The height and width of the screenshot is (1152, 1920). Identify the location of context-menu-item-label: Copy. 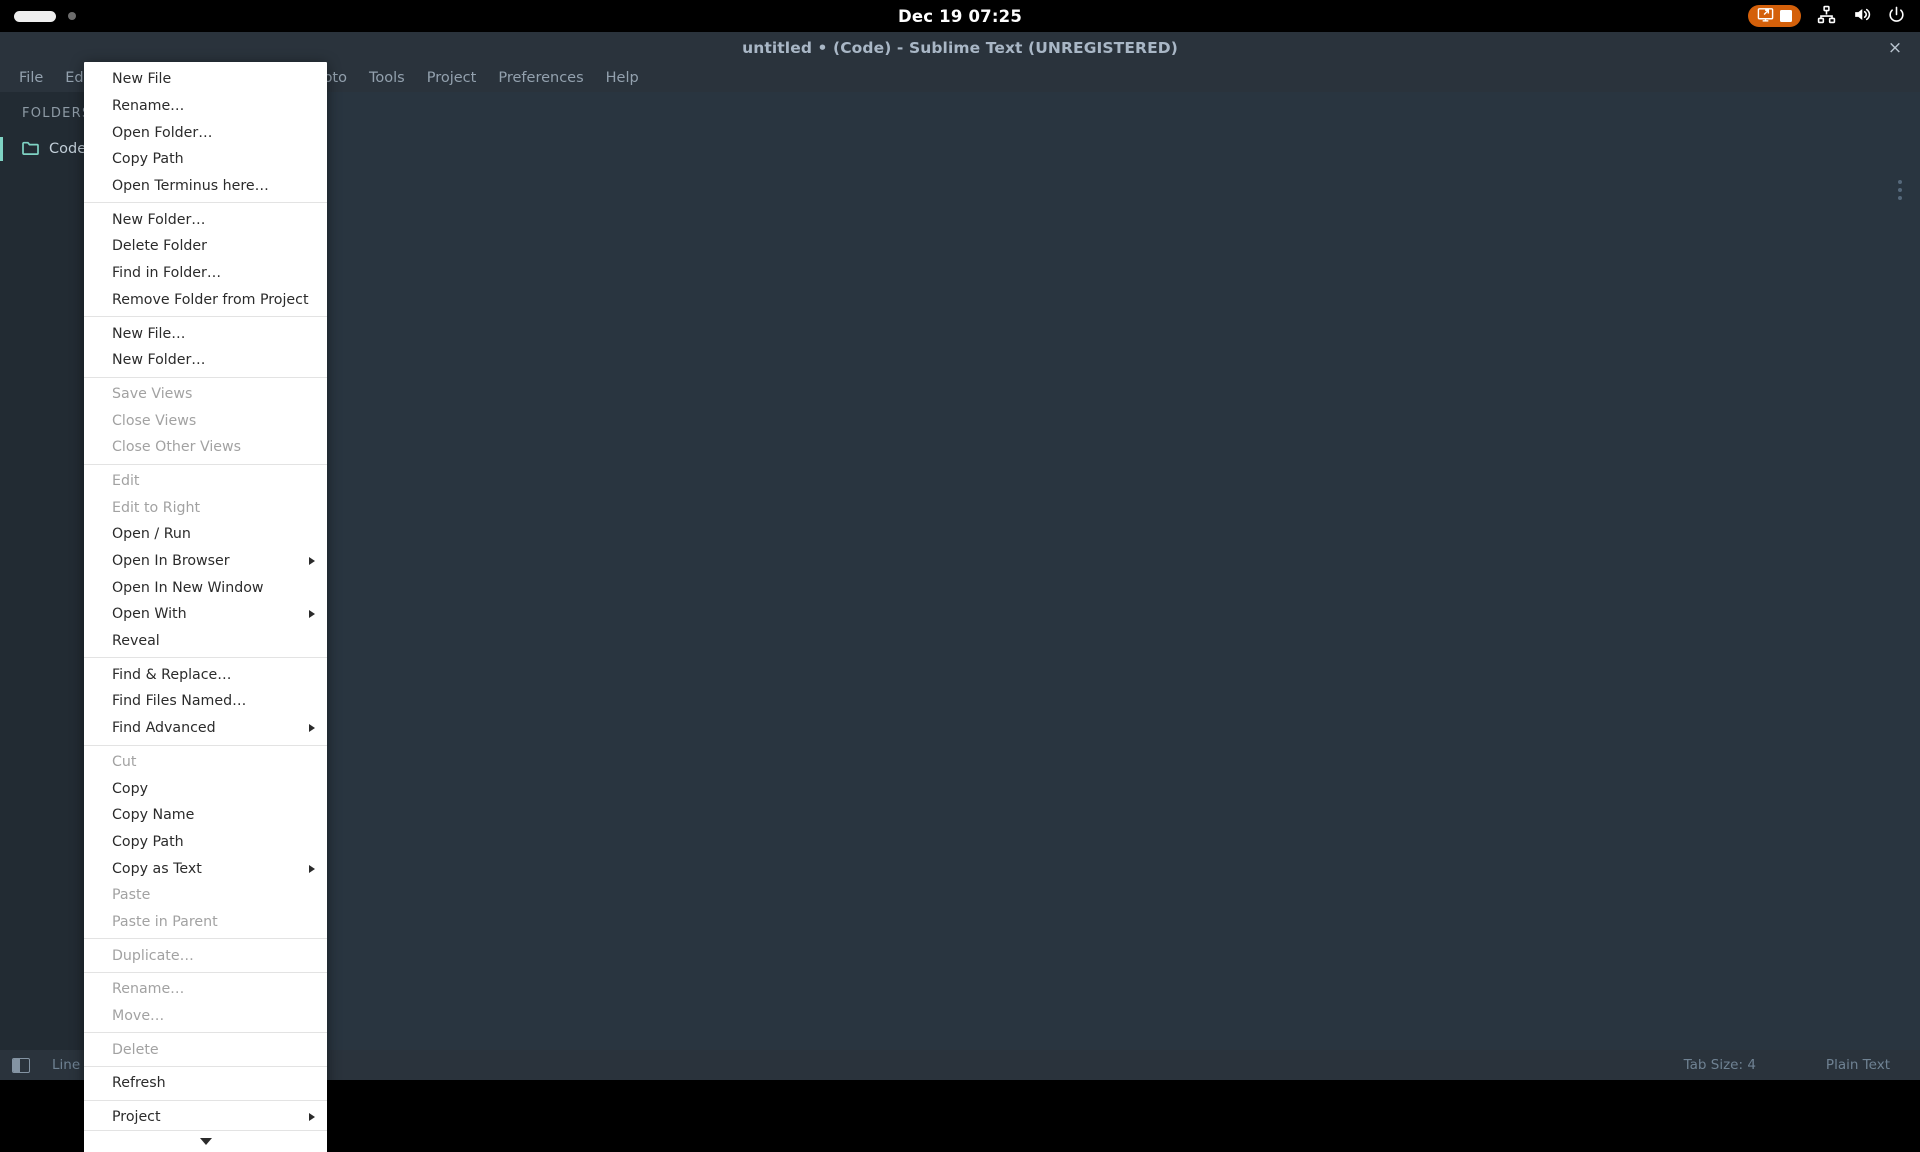
(130, 788).